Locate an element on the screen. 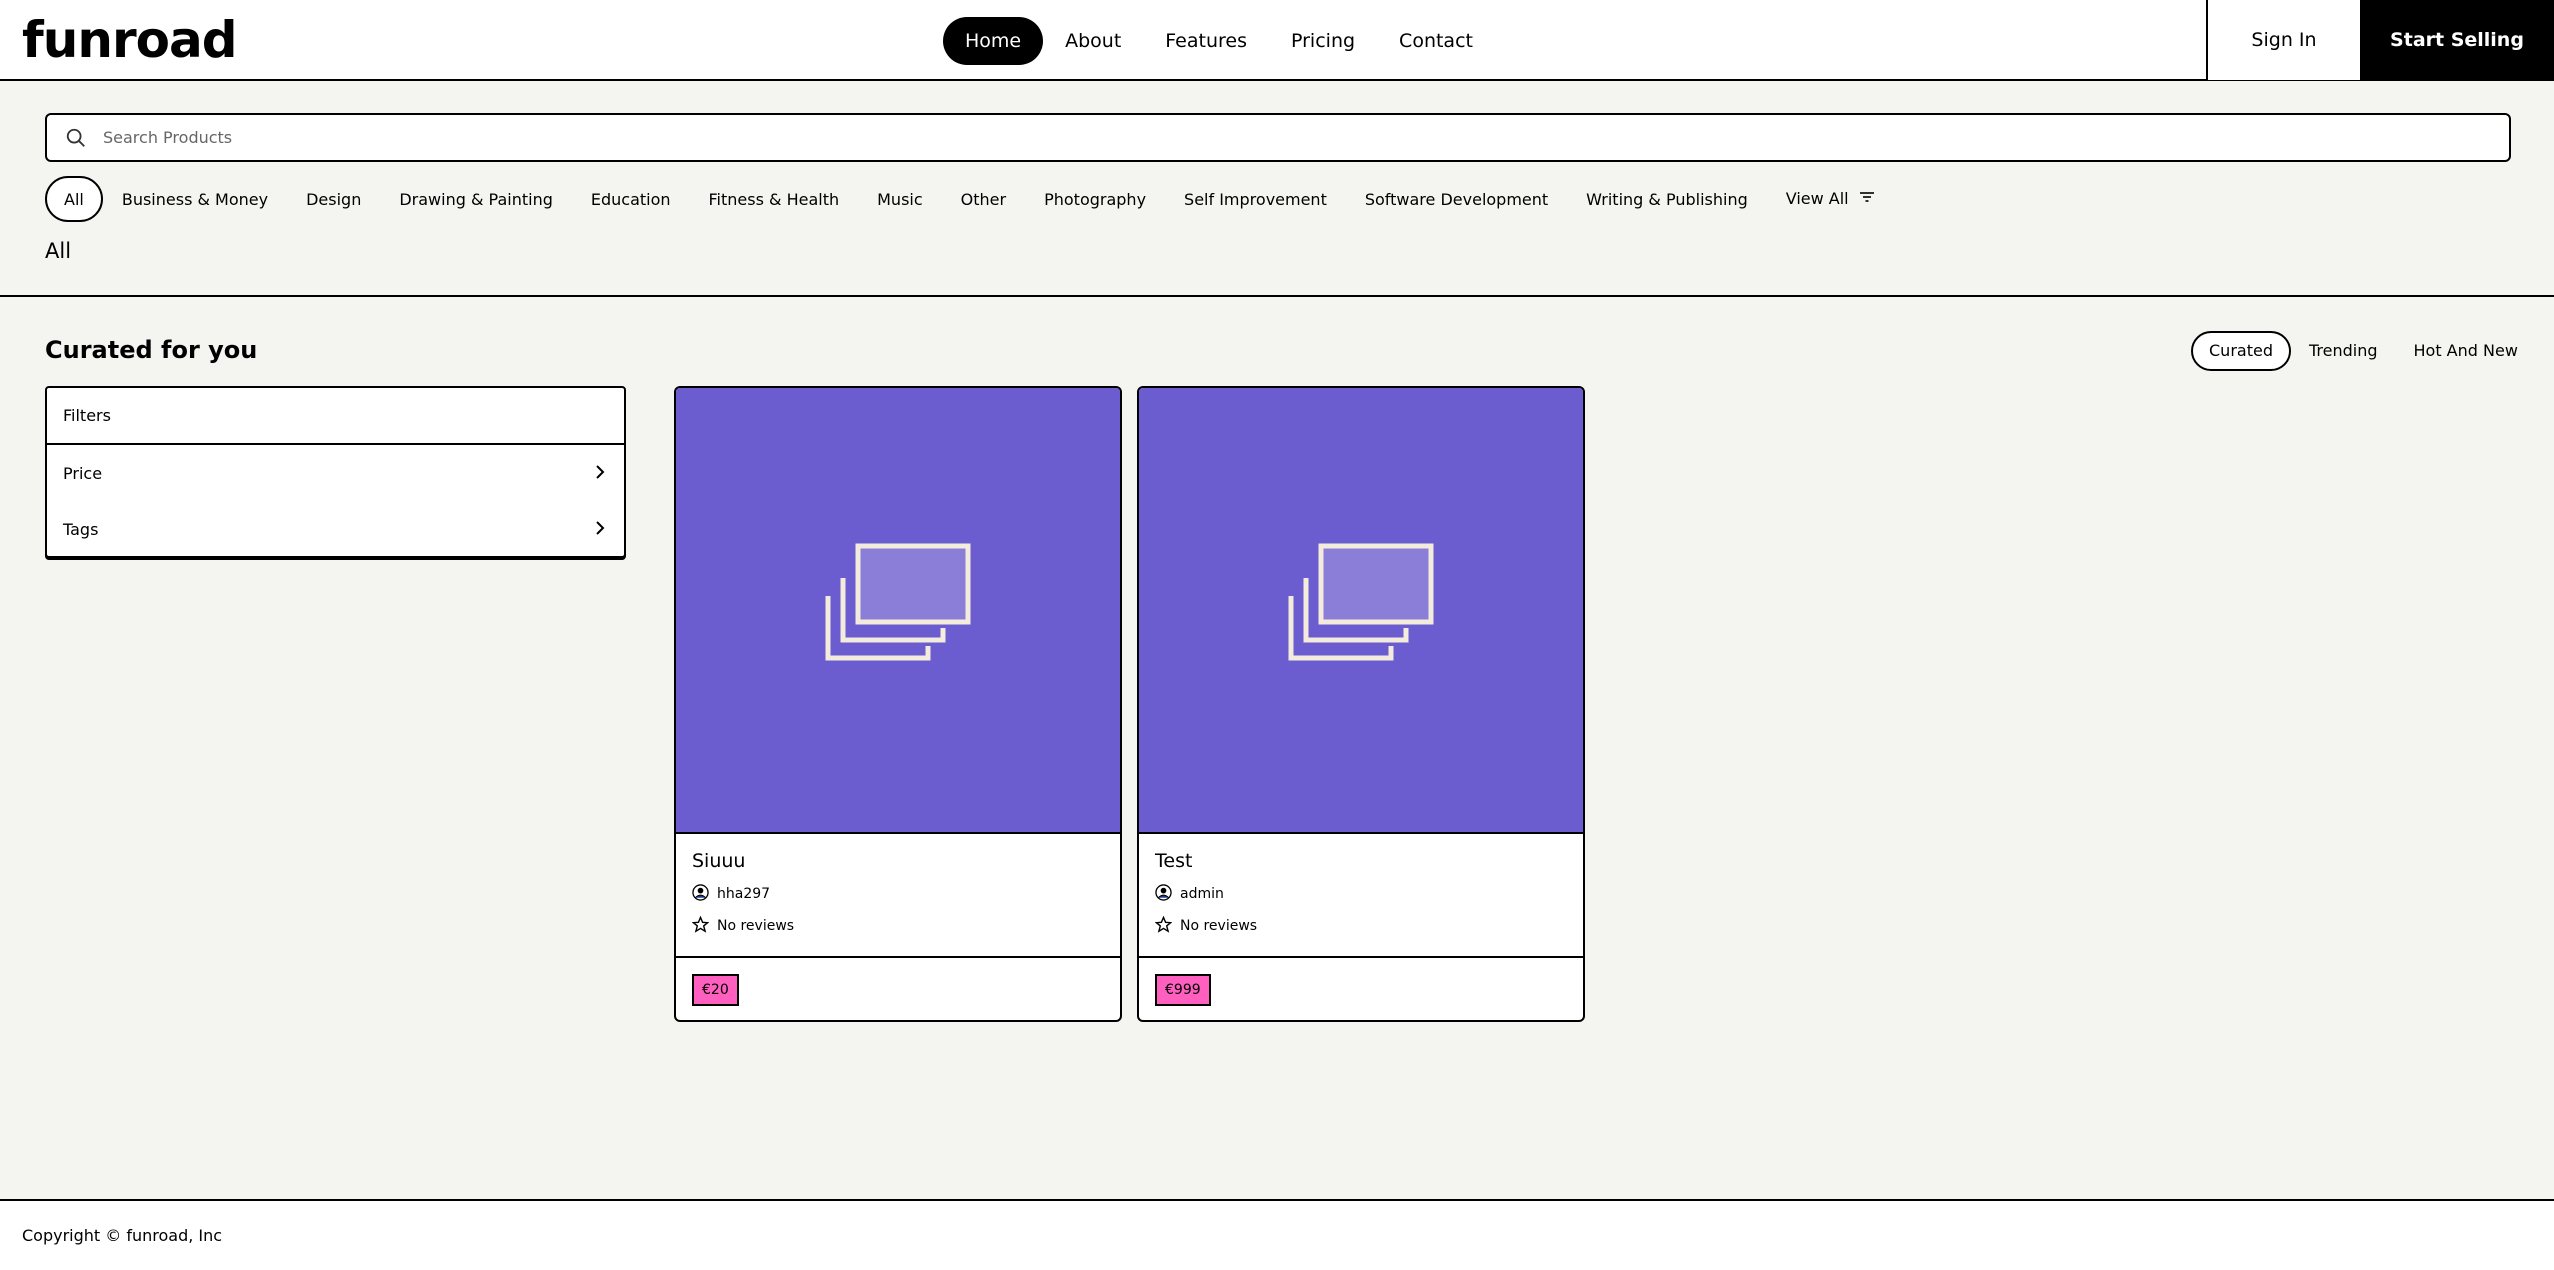 The image size is (2554, 1270). nav-link-home: Home is located at coordinates (993, 41).